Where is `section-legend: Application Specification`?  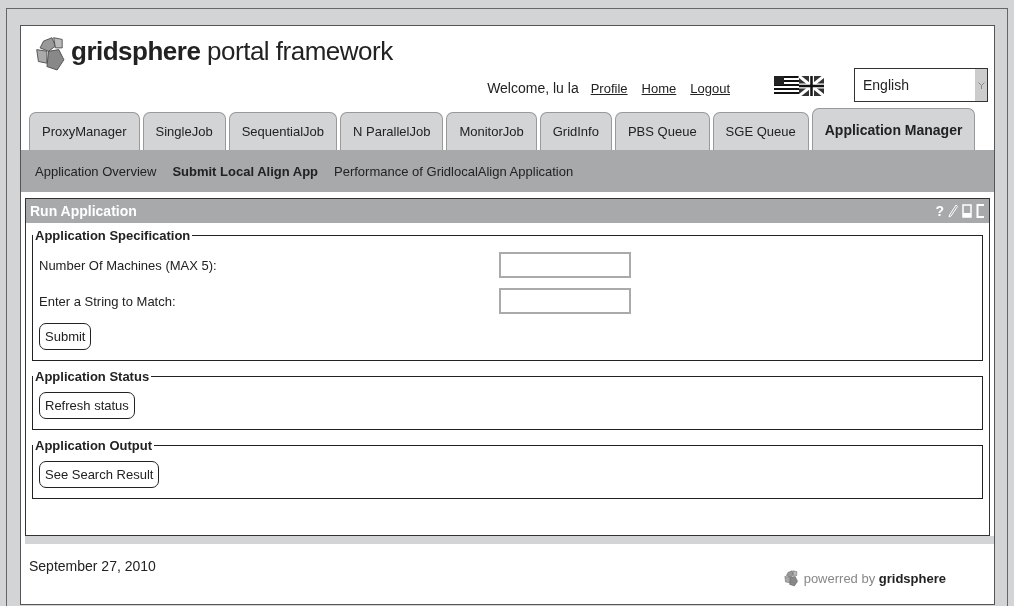 section-legend: Application Specification is located at coordinates (113, 235).